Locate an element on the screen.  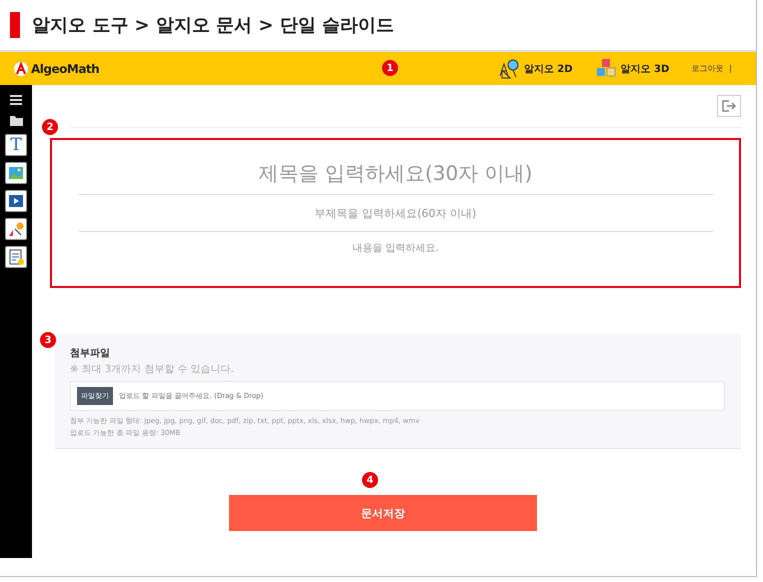
cubes-icon is located at coordinates (605, 68).